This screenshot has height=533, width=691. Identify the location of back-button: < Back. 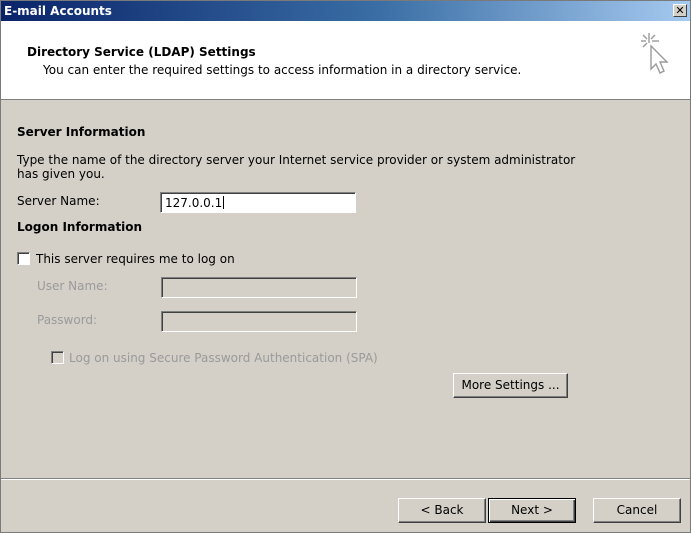
(442, 510).